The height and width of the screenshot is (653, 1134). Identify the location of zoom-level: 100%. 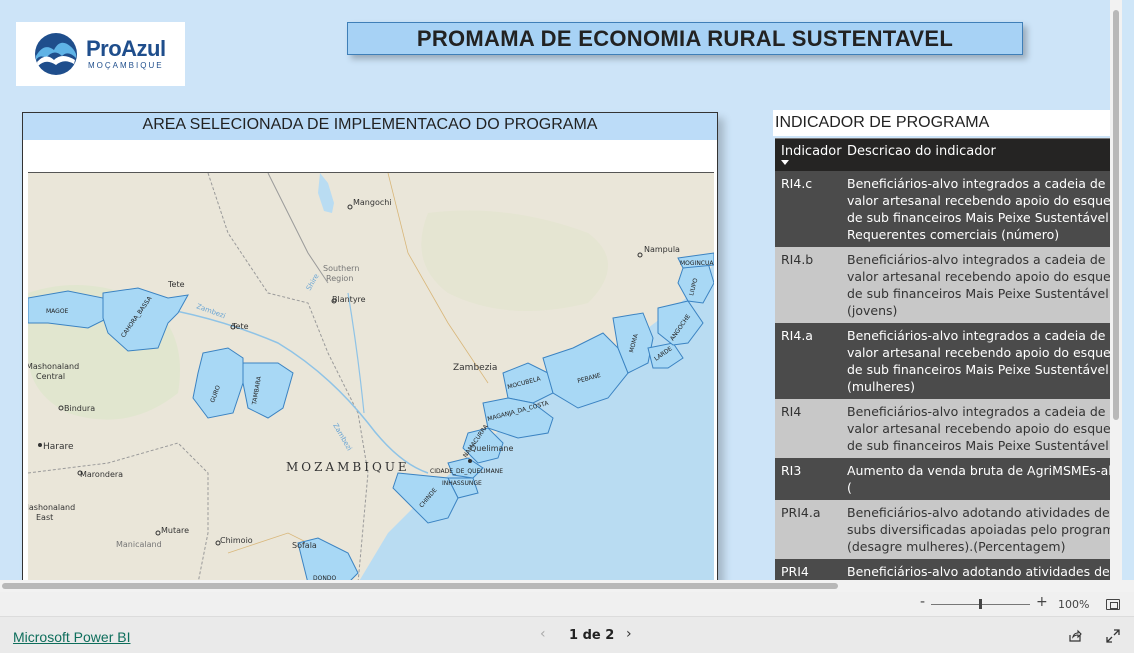
(1074, 604).